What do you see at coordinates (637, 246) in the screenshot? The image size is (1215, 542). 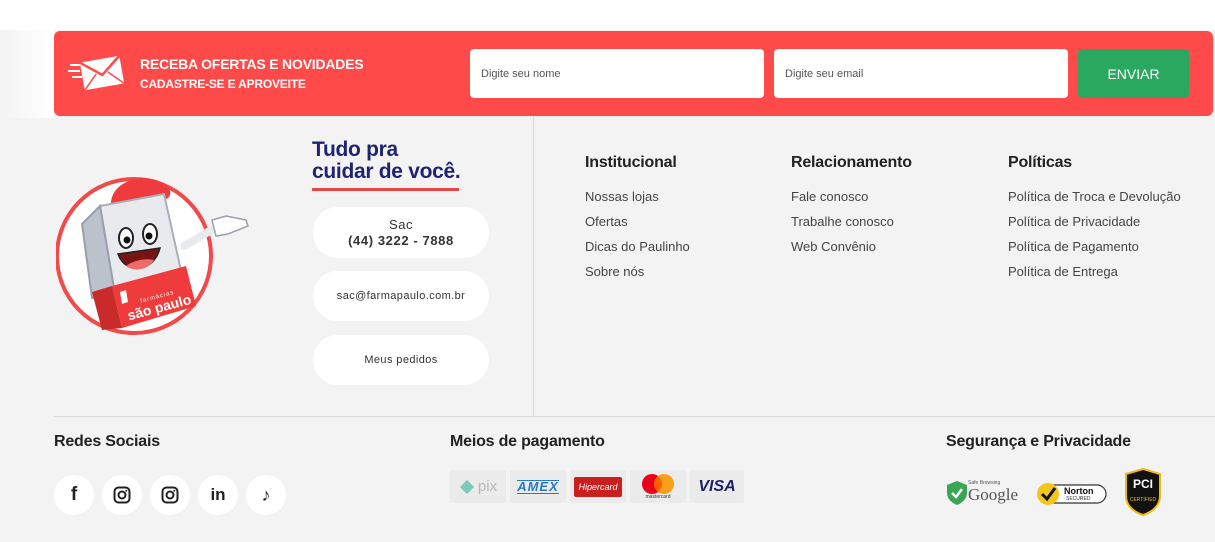 I see `link-dicas-do-paulinho: Dicas do Paulinho` at bounding box center [637, 246].